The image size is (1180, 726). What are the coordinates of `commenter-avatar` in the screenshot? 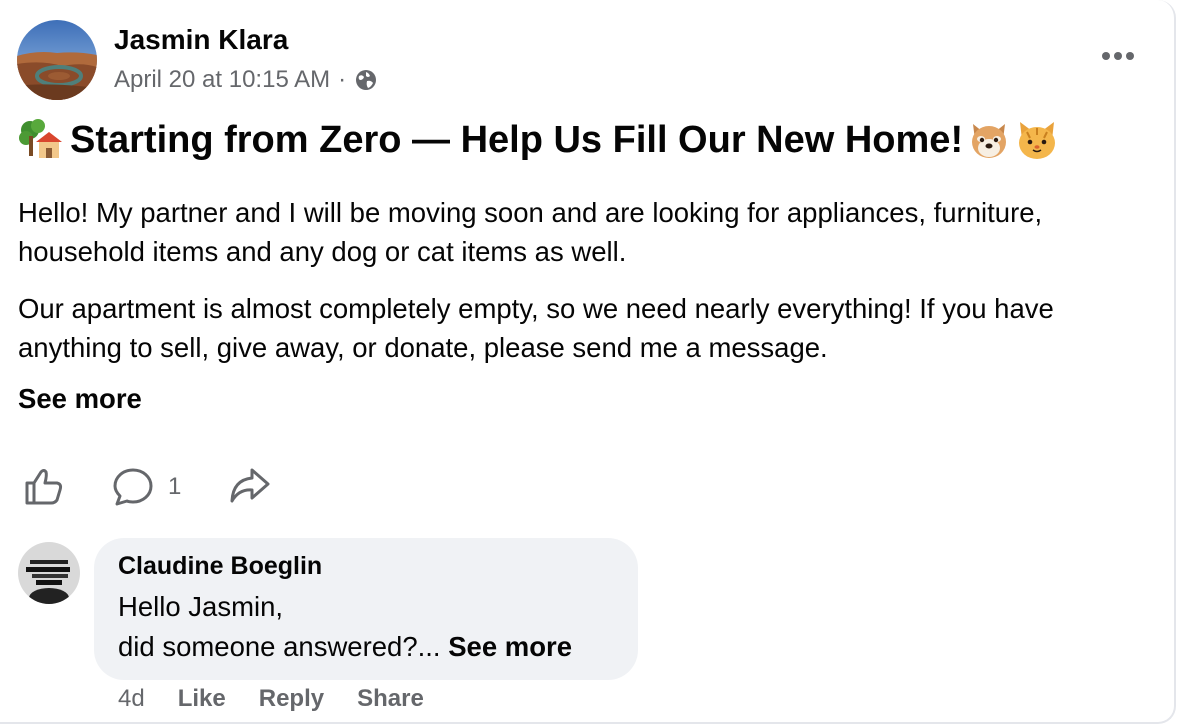 It's located at (49, 573).